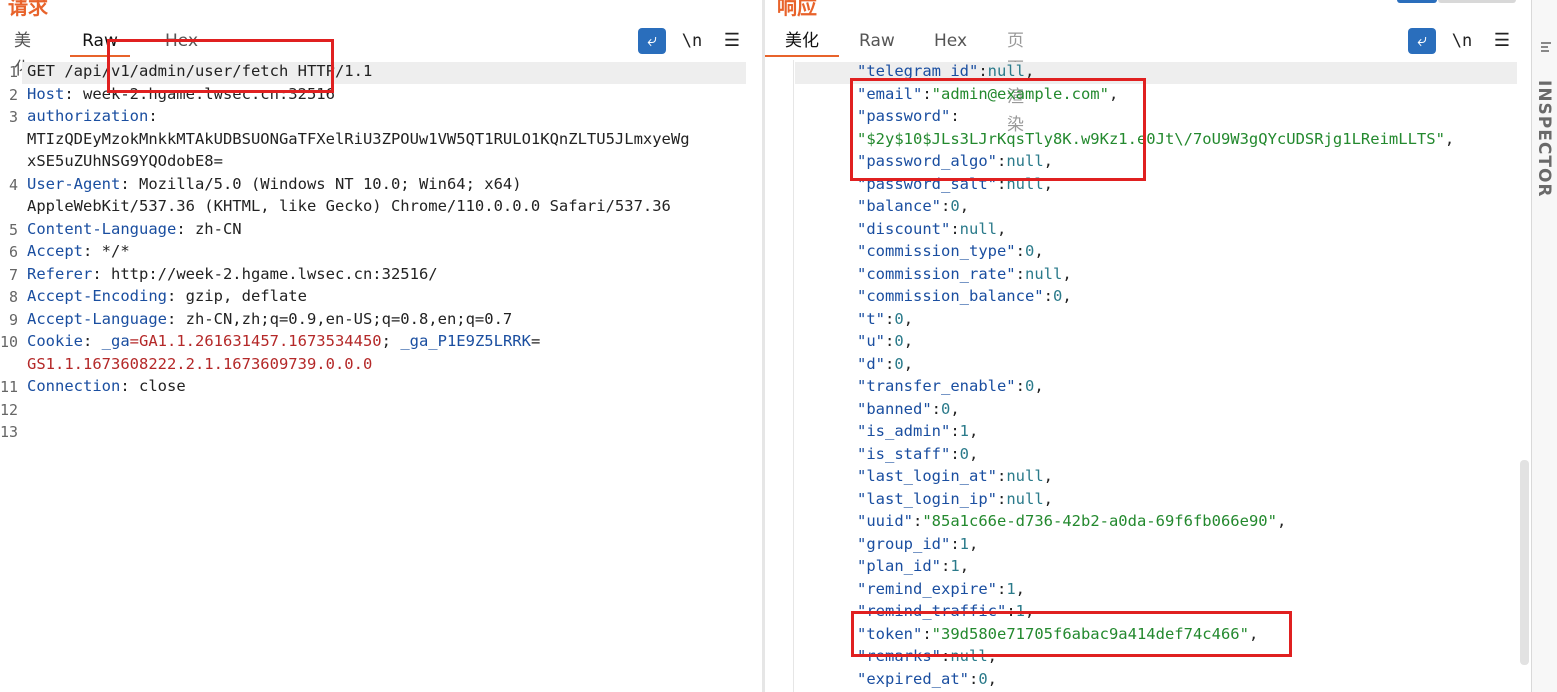  I want to click on highlight-box-token, so click(1071, 634).